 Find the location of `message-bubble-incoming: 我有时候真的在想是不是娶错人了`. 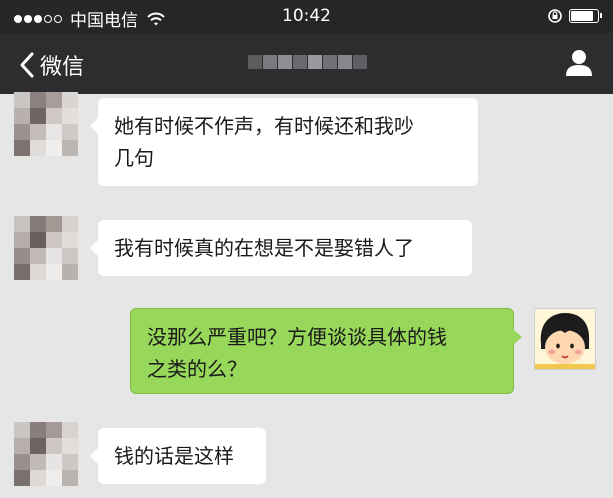

message-bubble-incoming: 我有时候真的在想是不是娶错人了 is located at coordinates (281, 248).